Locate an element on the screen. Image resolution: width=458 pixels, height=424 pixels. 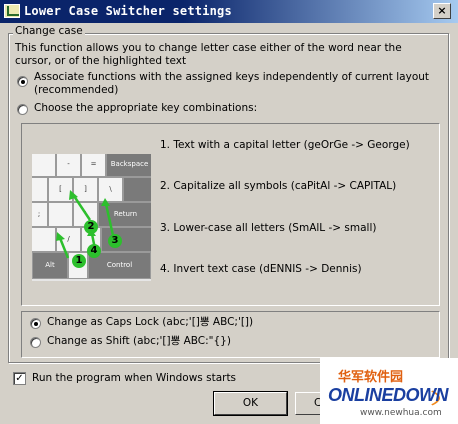
choose-combinations-label: Choose the appropriate key combinations: is located at coordinates (145, 108).